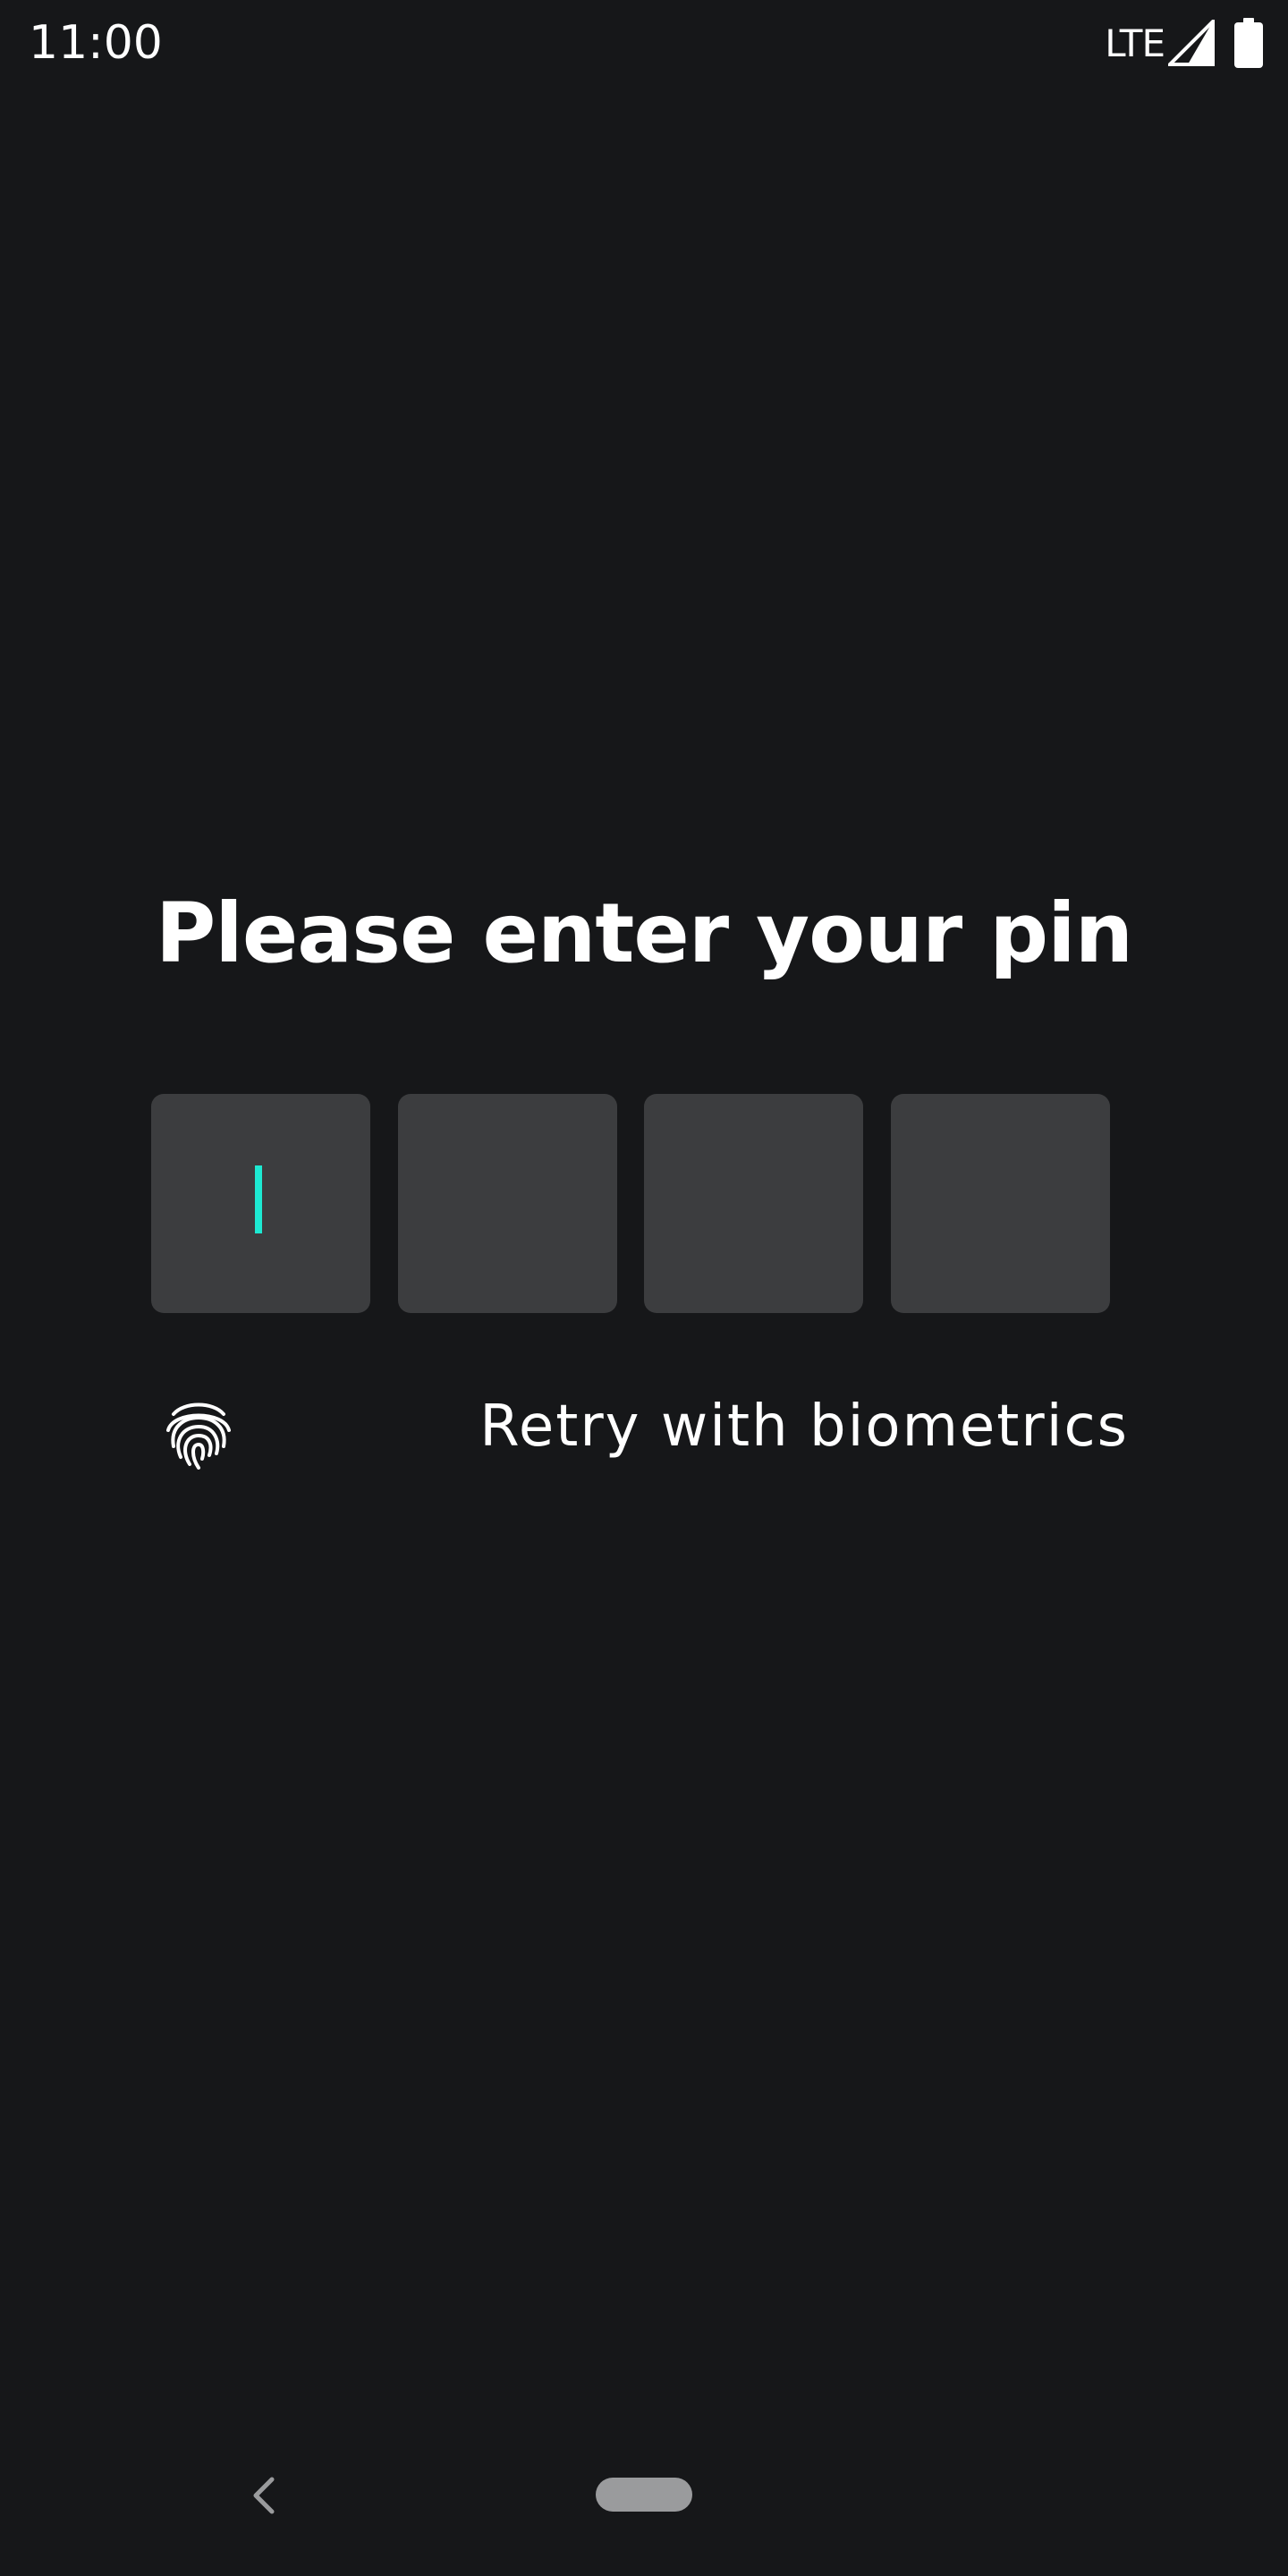  Describe the element at coordinates (630, 1203) in the screenshot. I see `pin-input-row` at that location.